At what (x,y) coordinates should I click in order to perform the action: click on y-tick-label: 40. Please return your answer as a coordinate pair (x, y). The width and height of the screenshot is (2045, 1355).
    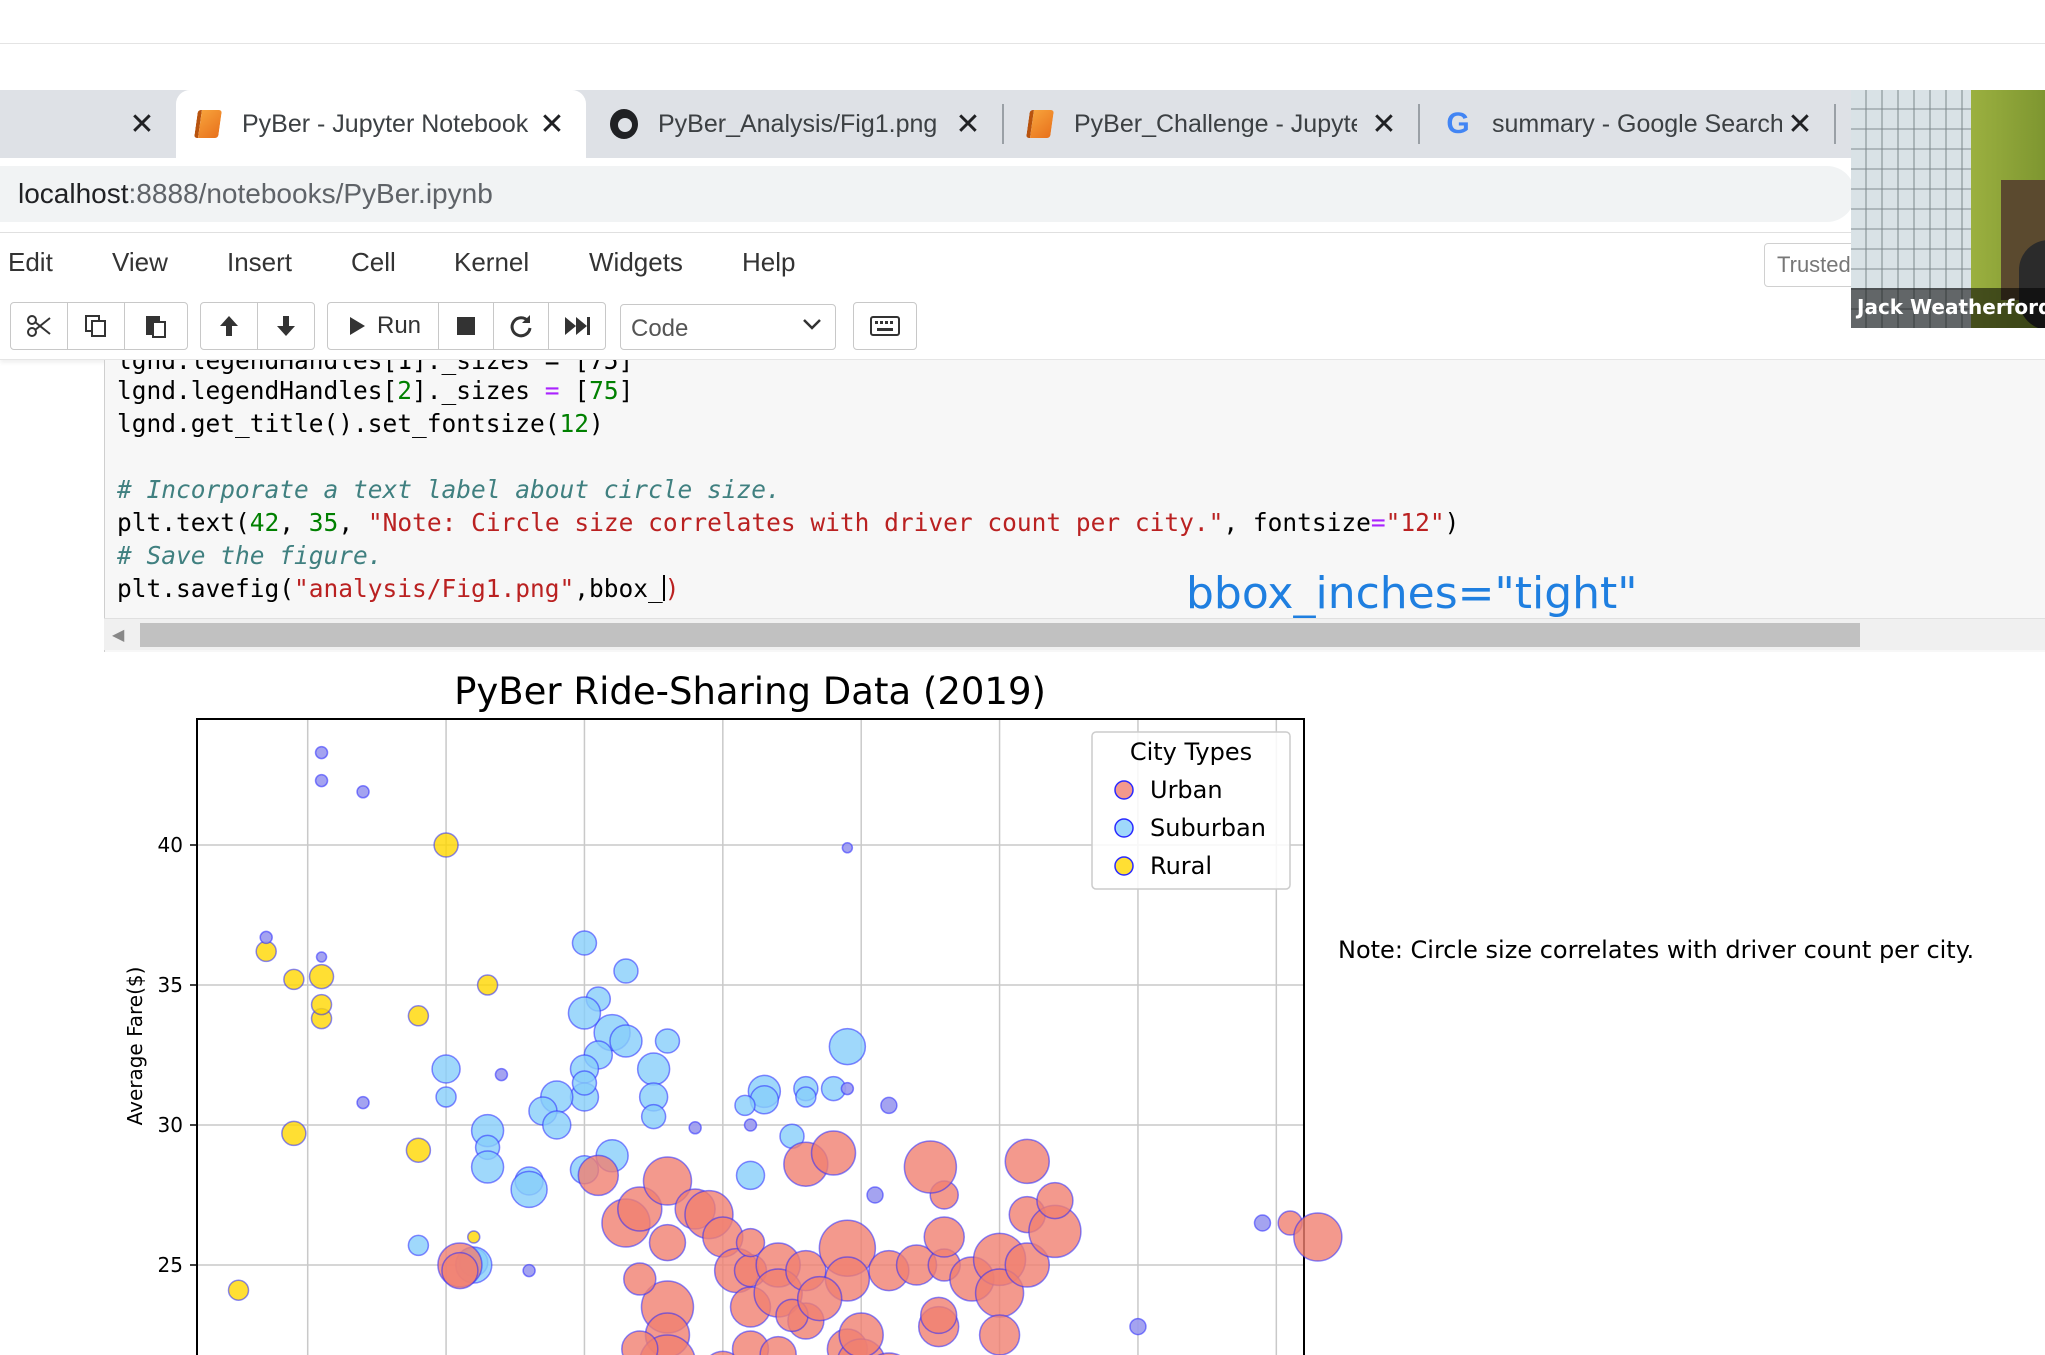
    Looking at the image, I should click on (170, 845).